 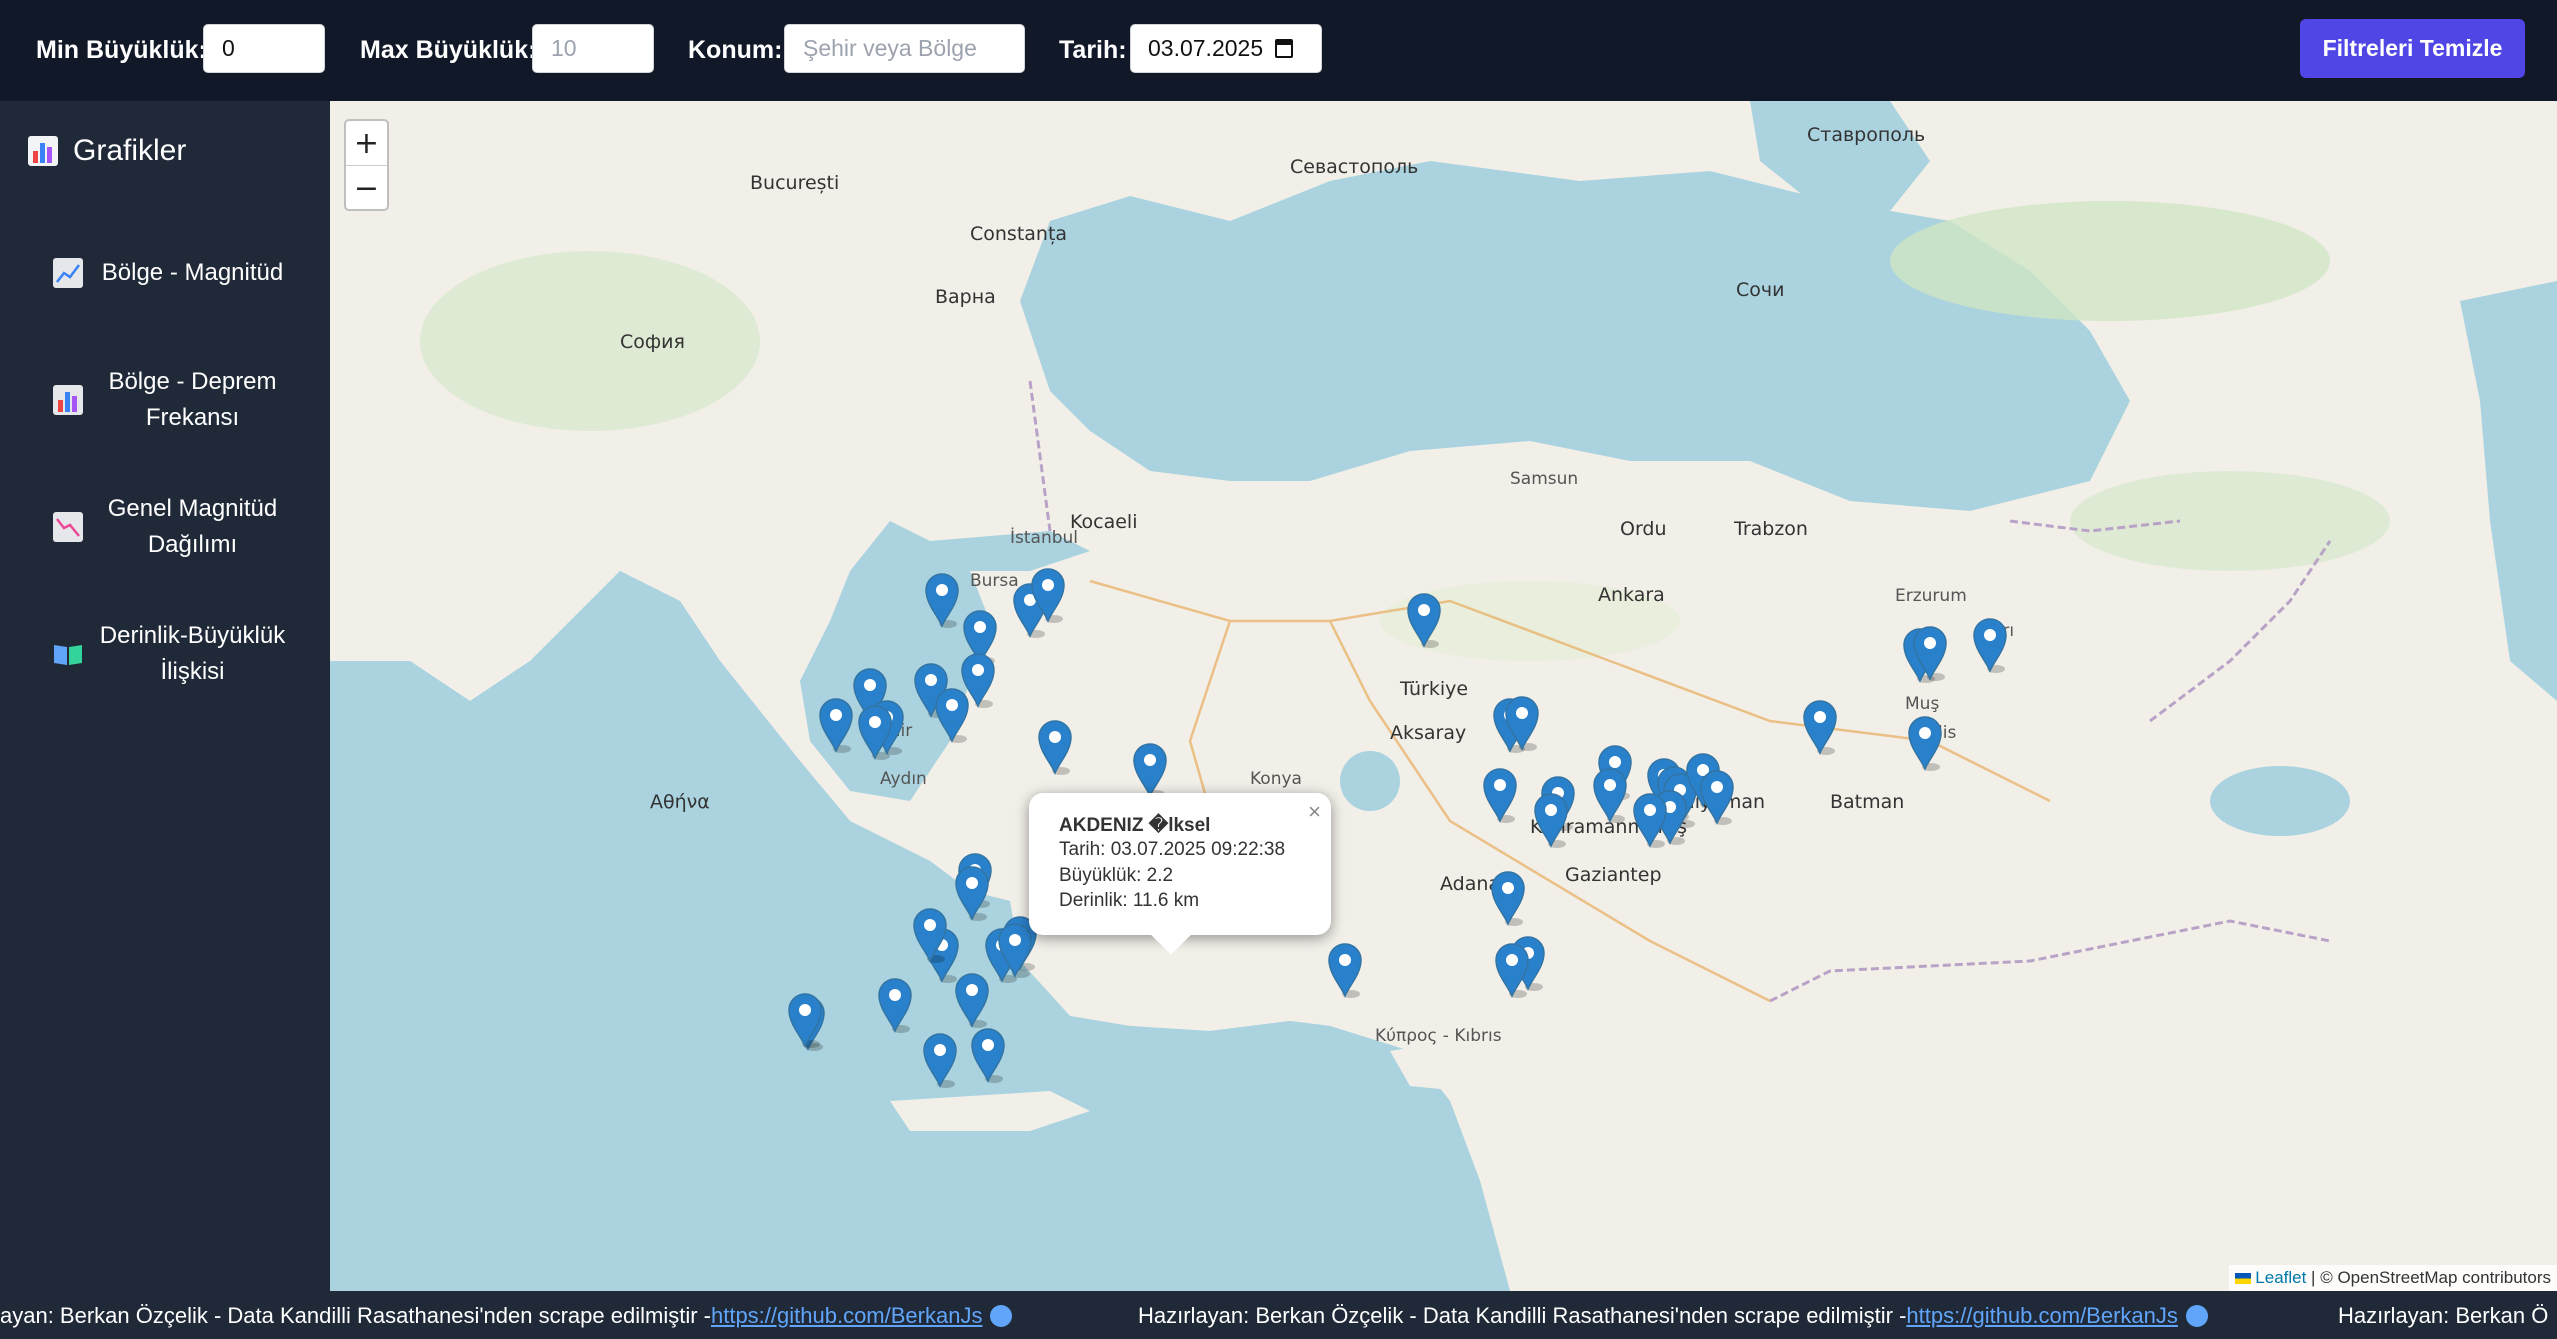 I want to click on footer-segment: Hazırlayan: Berkan Ö, so click(x=2443, y=1316).